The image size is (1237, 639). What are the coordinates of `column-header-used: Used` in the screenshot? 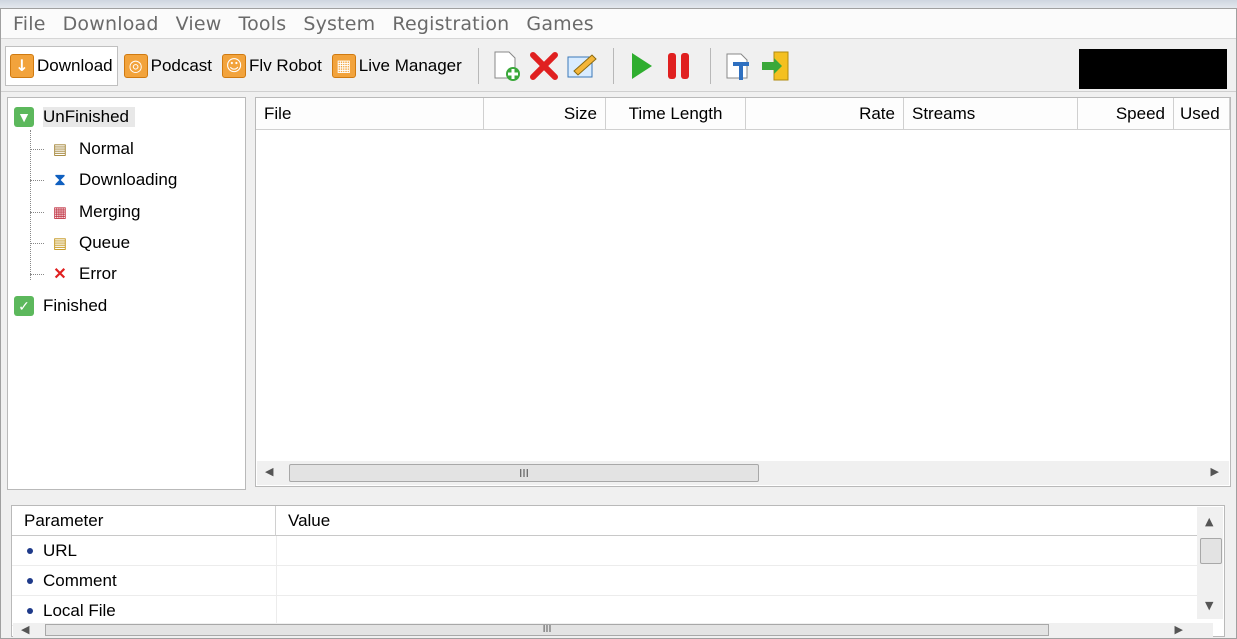 It's located at (1202, 114).